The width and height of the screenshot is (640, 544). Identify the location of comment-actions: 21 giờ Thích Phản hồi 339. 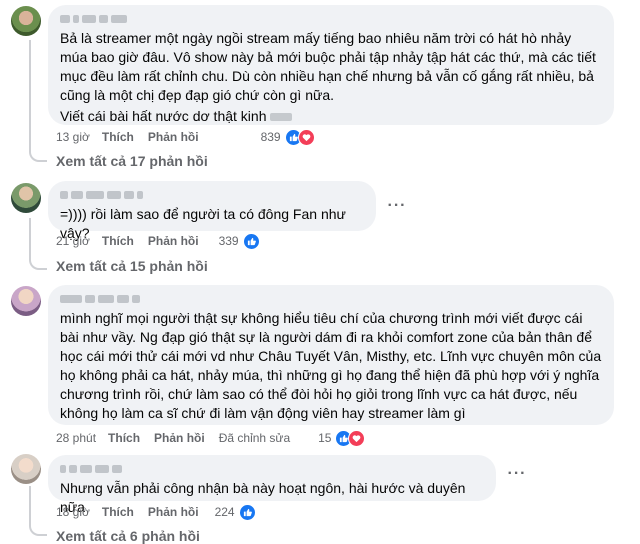
(158, 241).